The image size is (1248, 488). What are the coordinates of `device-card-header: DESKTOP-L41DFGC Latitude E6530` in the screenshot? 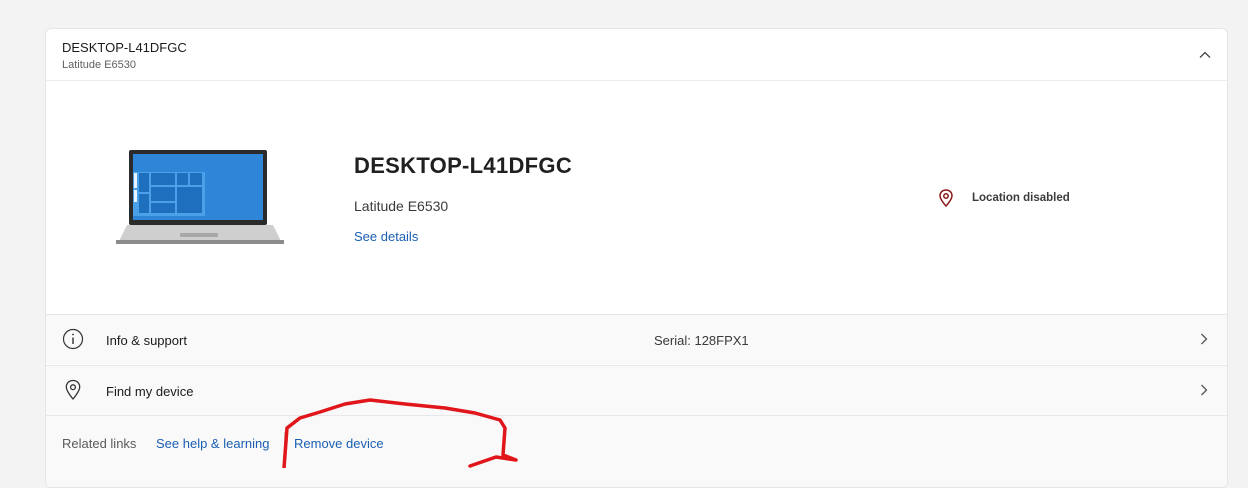 It's located at (636, 55).